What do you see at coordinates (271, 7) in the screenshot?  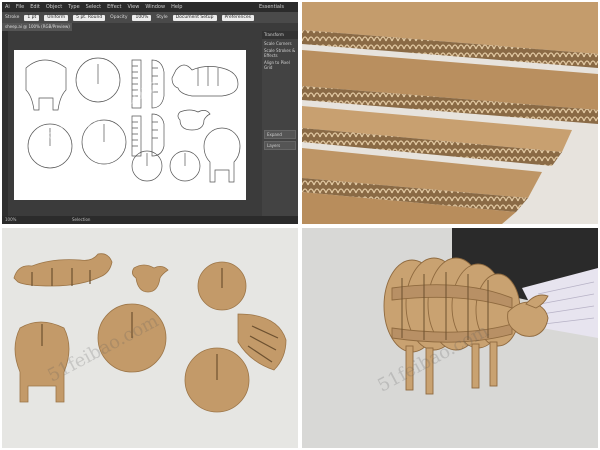 I see `workspace-switcher: Essentials` at bounding box center [271, 7].